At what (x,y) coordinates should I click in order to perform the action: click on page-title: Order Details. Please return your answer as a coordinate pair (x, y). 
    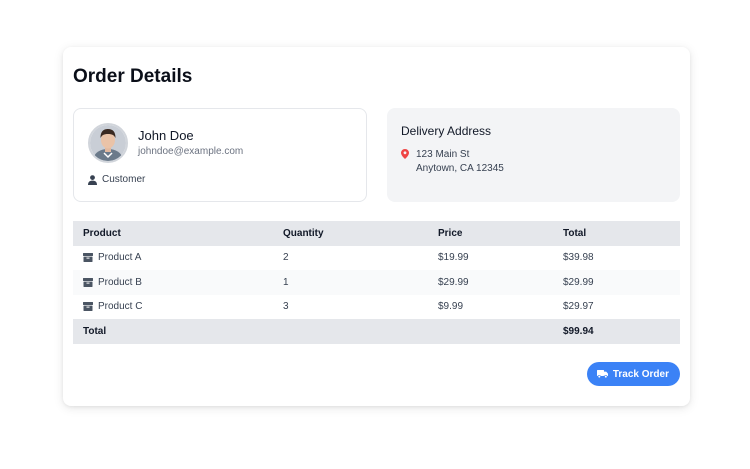
    Looking at the image, I should click on (133, 76).